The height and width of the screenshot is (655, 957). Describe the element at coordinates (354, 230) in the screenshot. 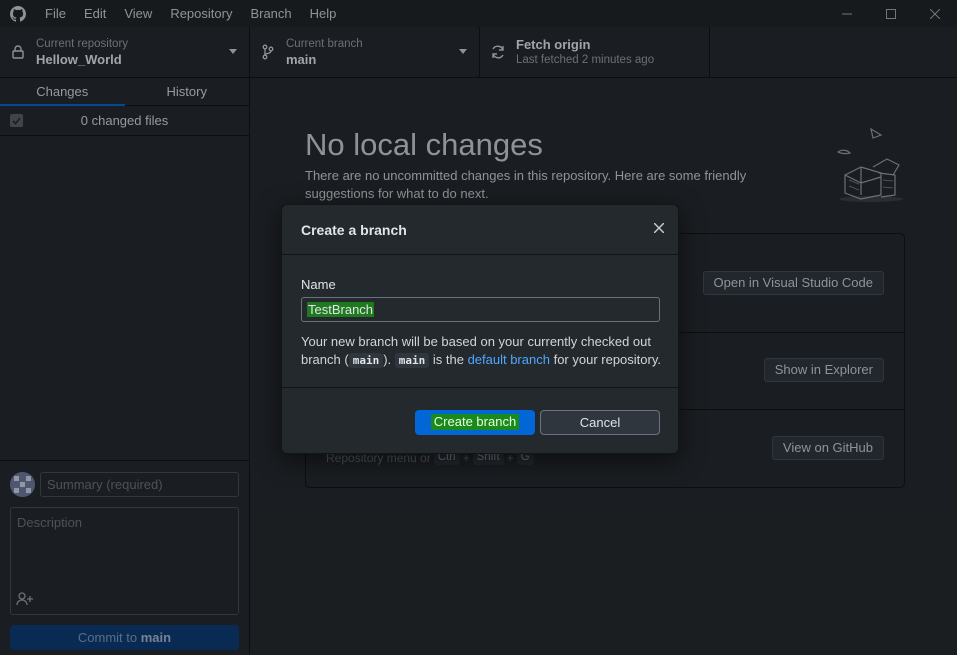

I see `dialog-title: Create a branch` at that location.